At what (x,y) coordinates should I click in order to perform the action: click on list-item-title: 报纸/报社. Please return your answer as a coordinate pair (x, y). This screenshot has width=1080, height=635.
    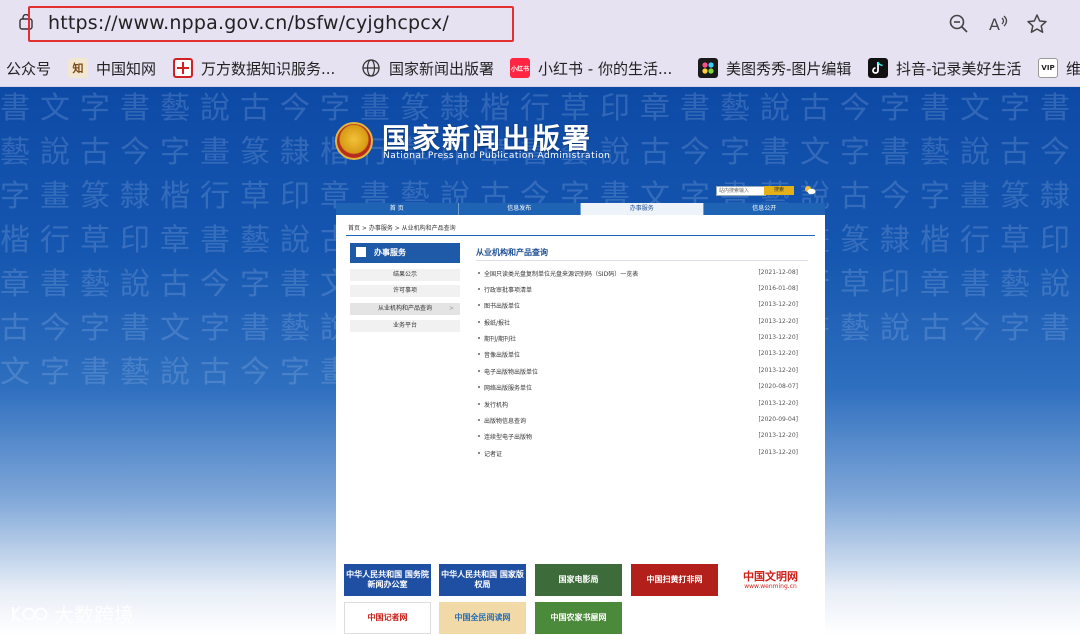
    Looking at the image, I should click on (497, 322).